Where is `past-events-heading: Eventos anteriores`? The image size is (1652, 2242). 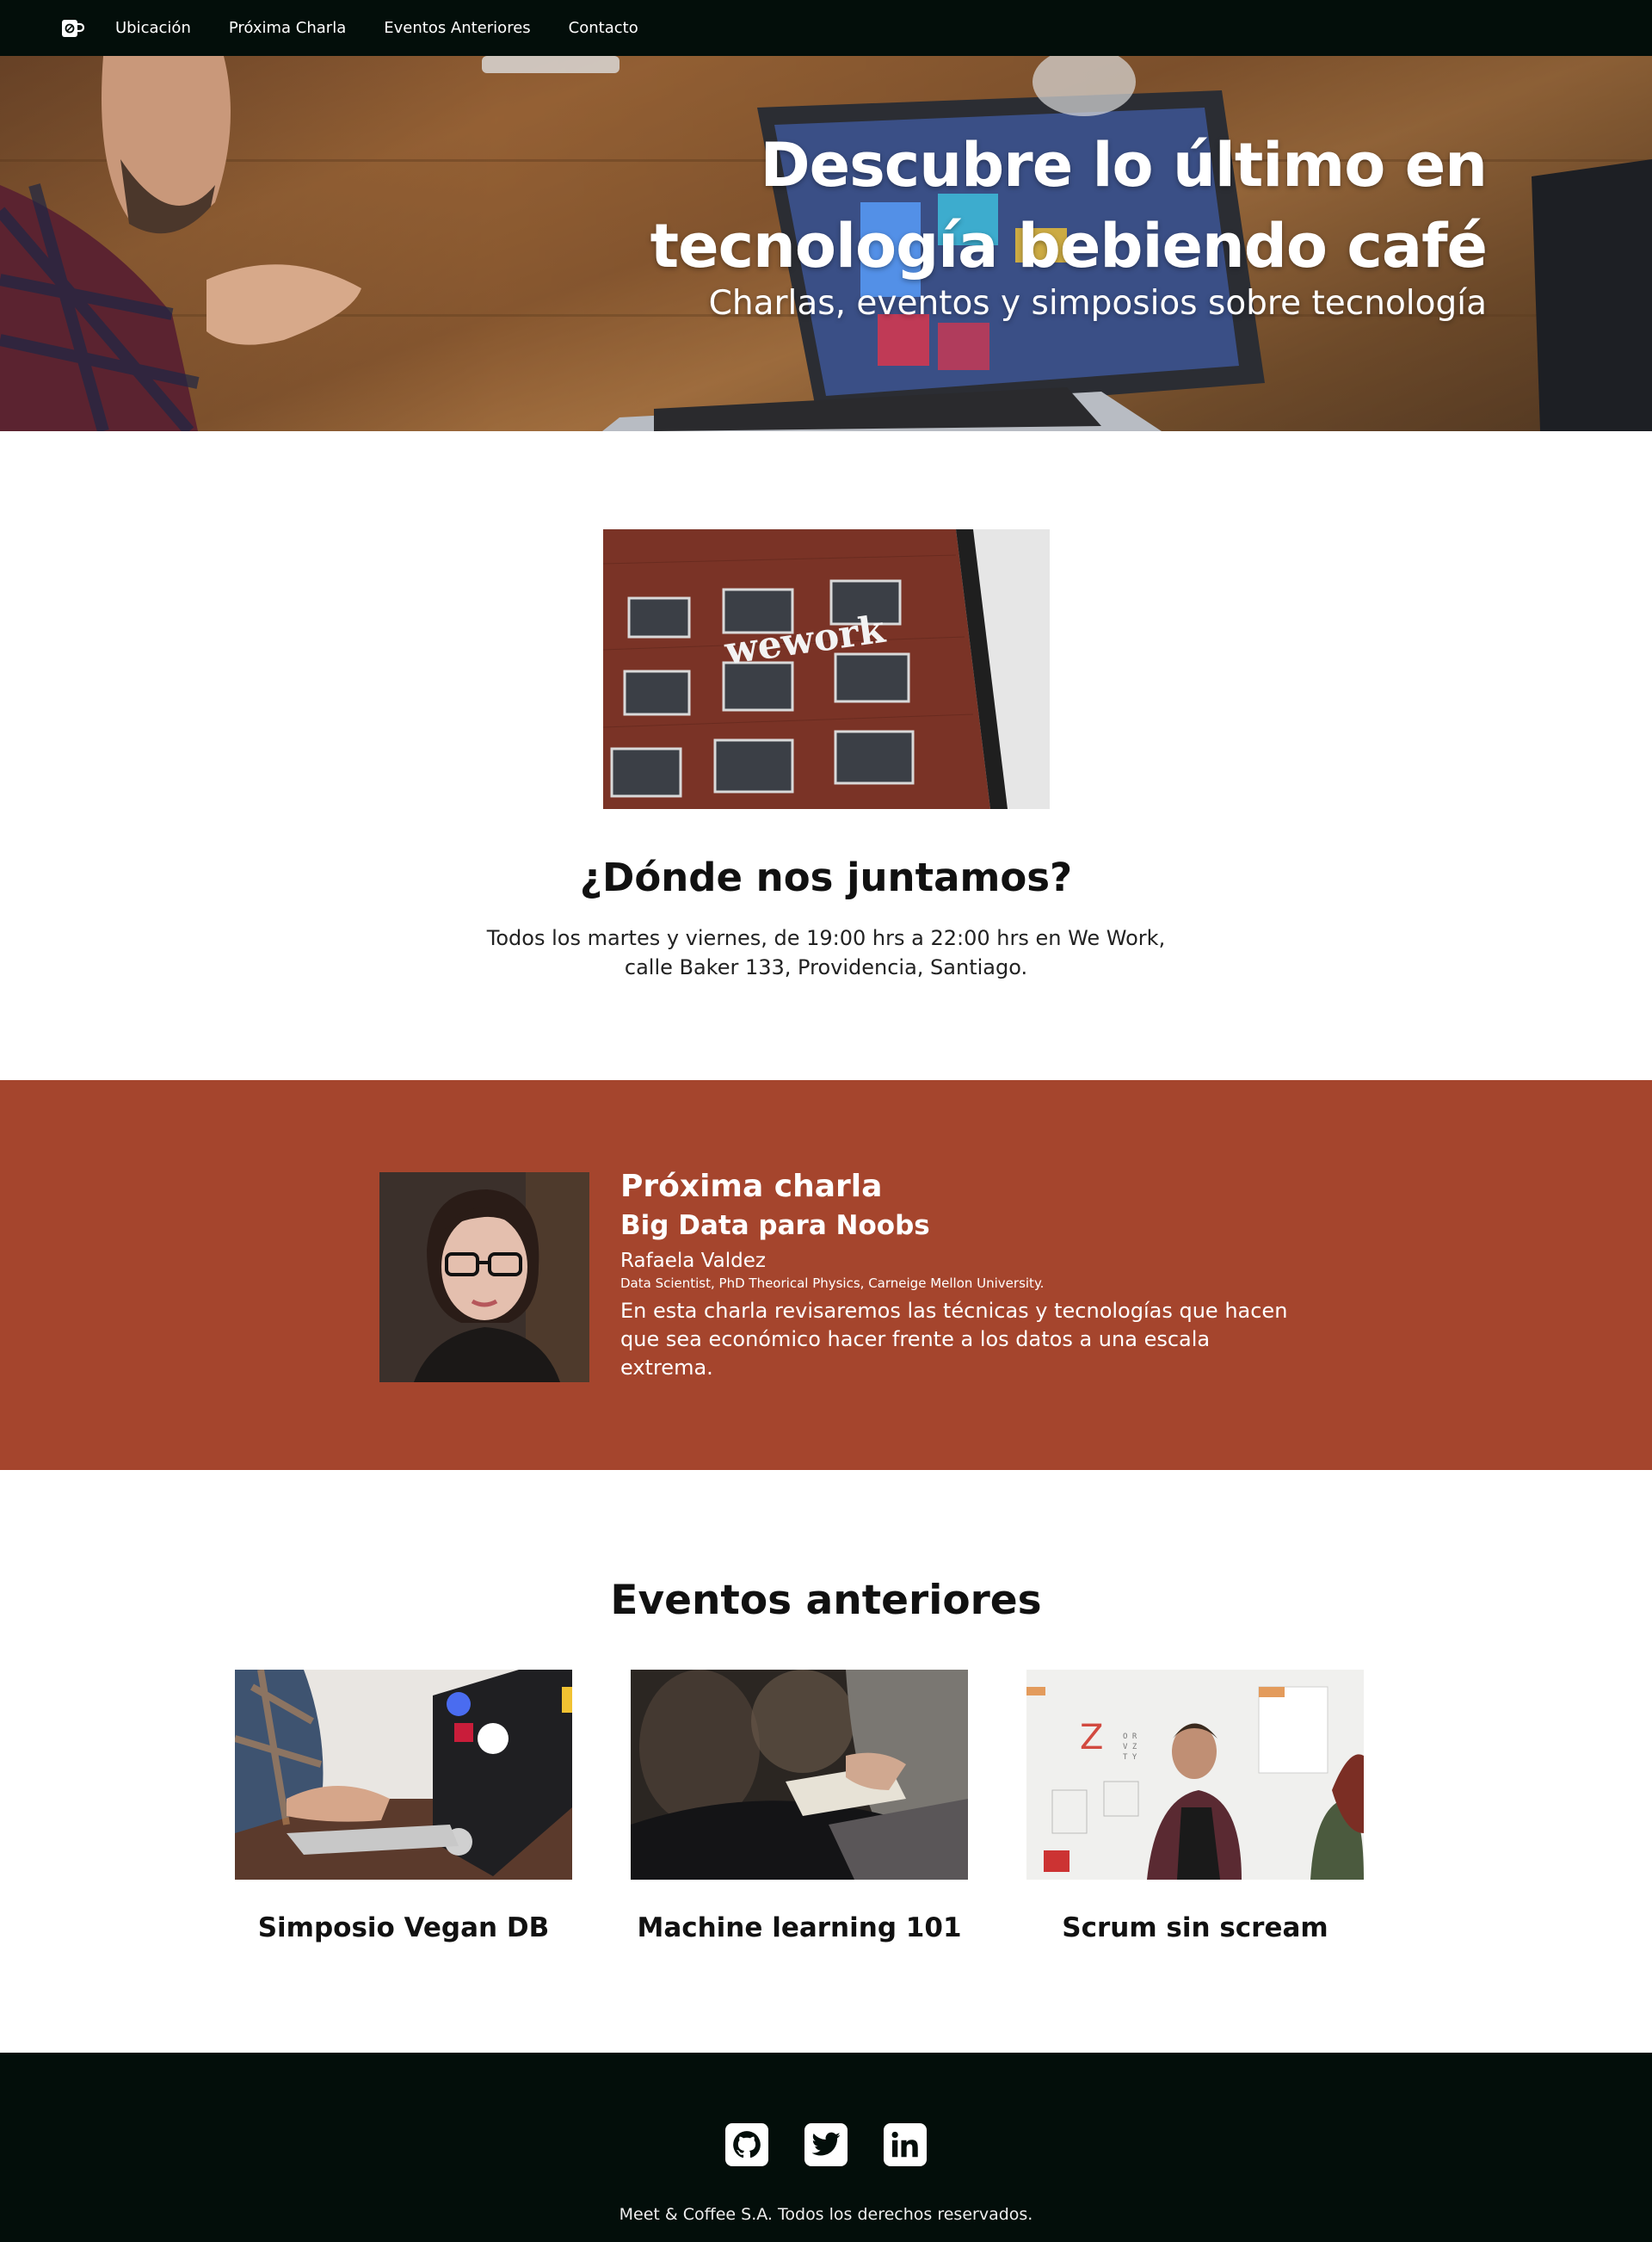
past-events-heading: Eventos anteriores is located at coordinates (826, 1600).